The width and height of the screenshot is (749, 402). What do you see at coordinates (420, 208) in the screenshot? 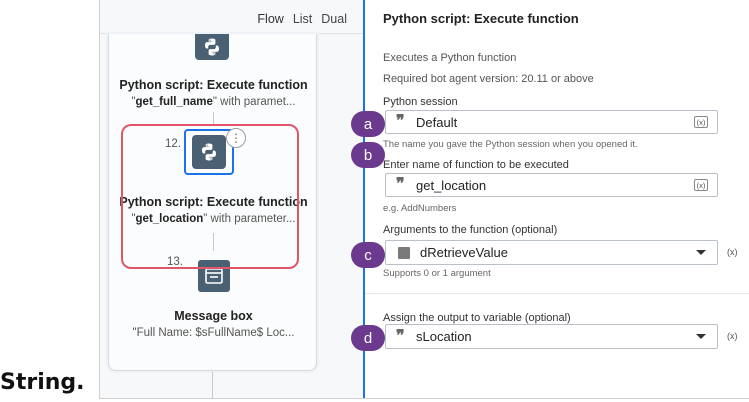
I see `function-name-hint: e.g. AddNumbers` at bounding box center [420, 208].